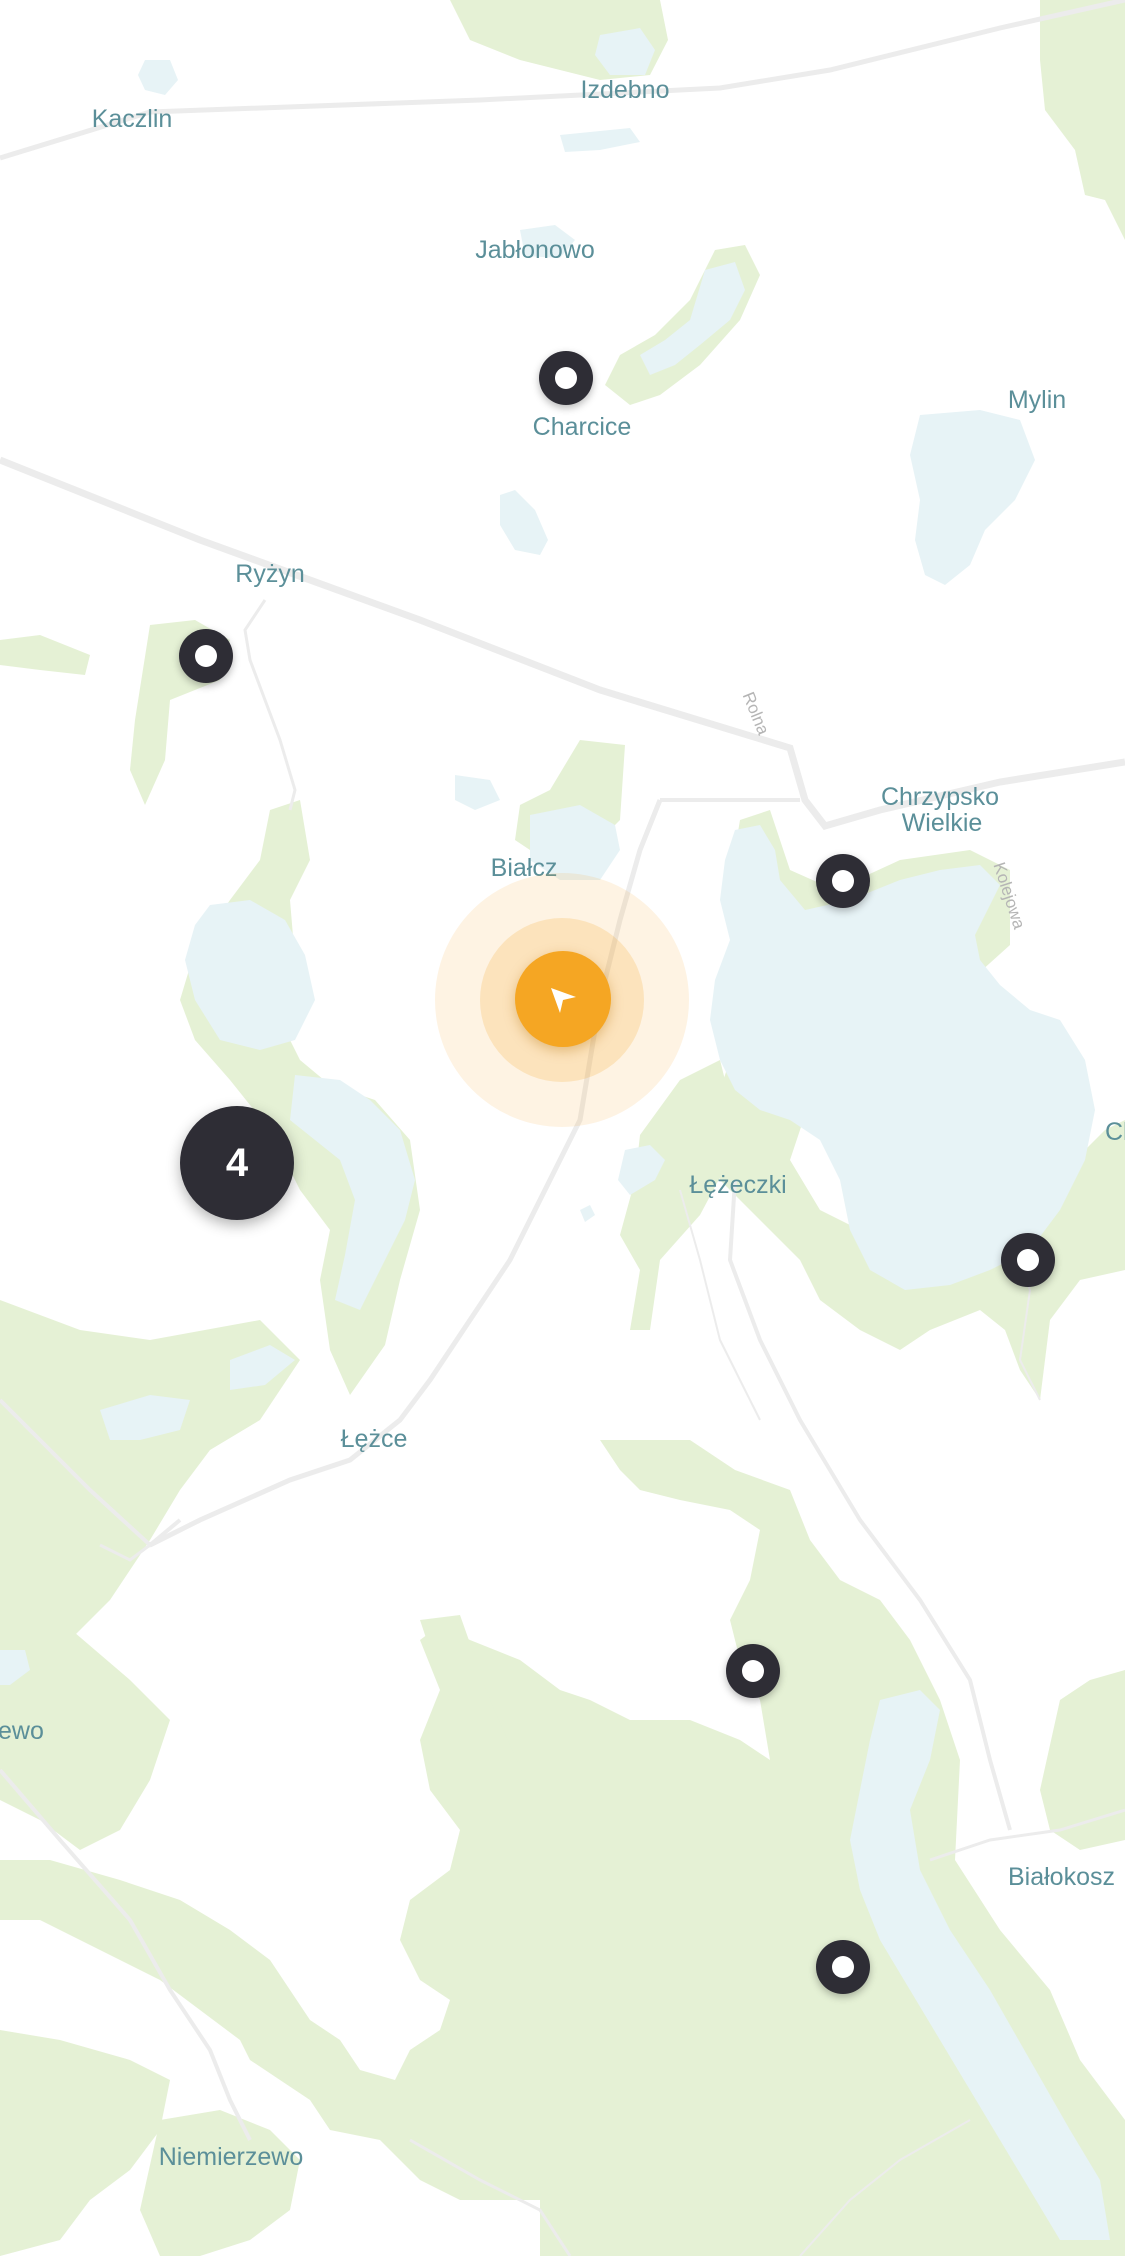 Image resolution: width=1125 pixels, height=2261 pixels. What do you see at coordinates (843, 1967) in the screenshot?
I see `map-marker-bialokosz` at bounding box center [843, 1967].